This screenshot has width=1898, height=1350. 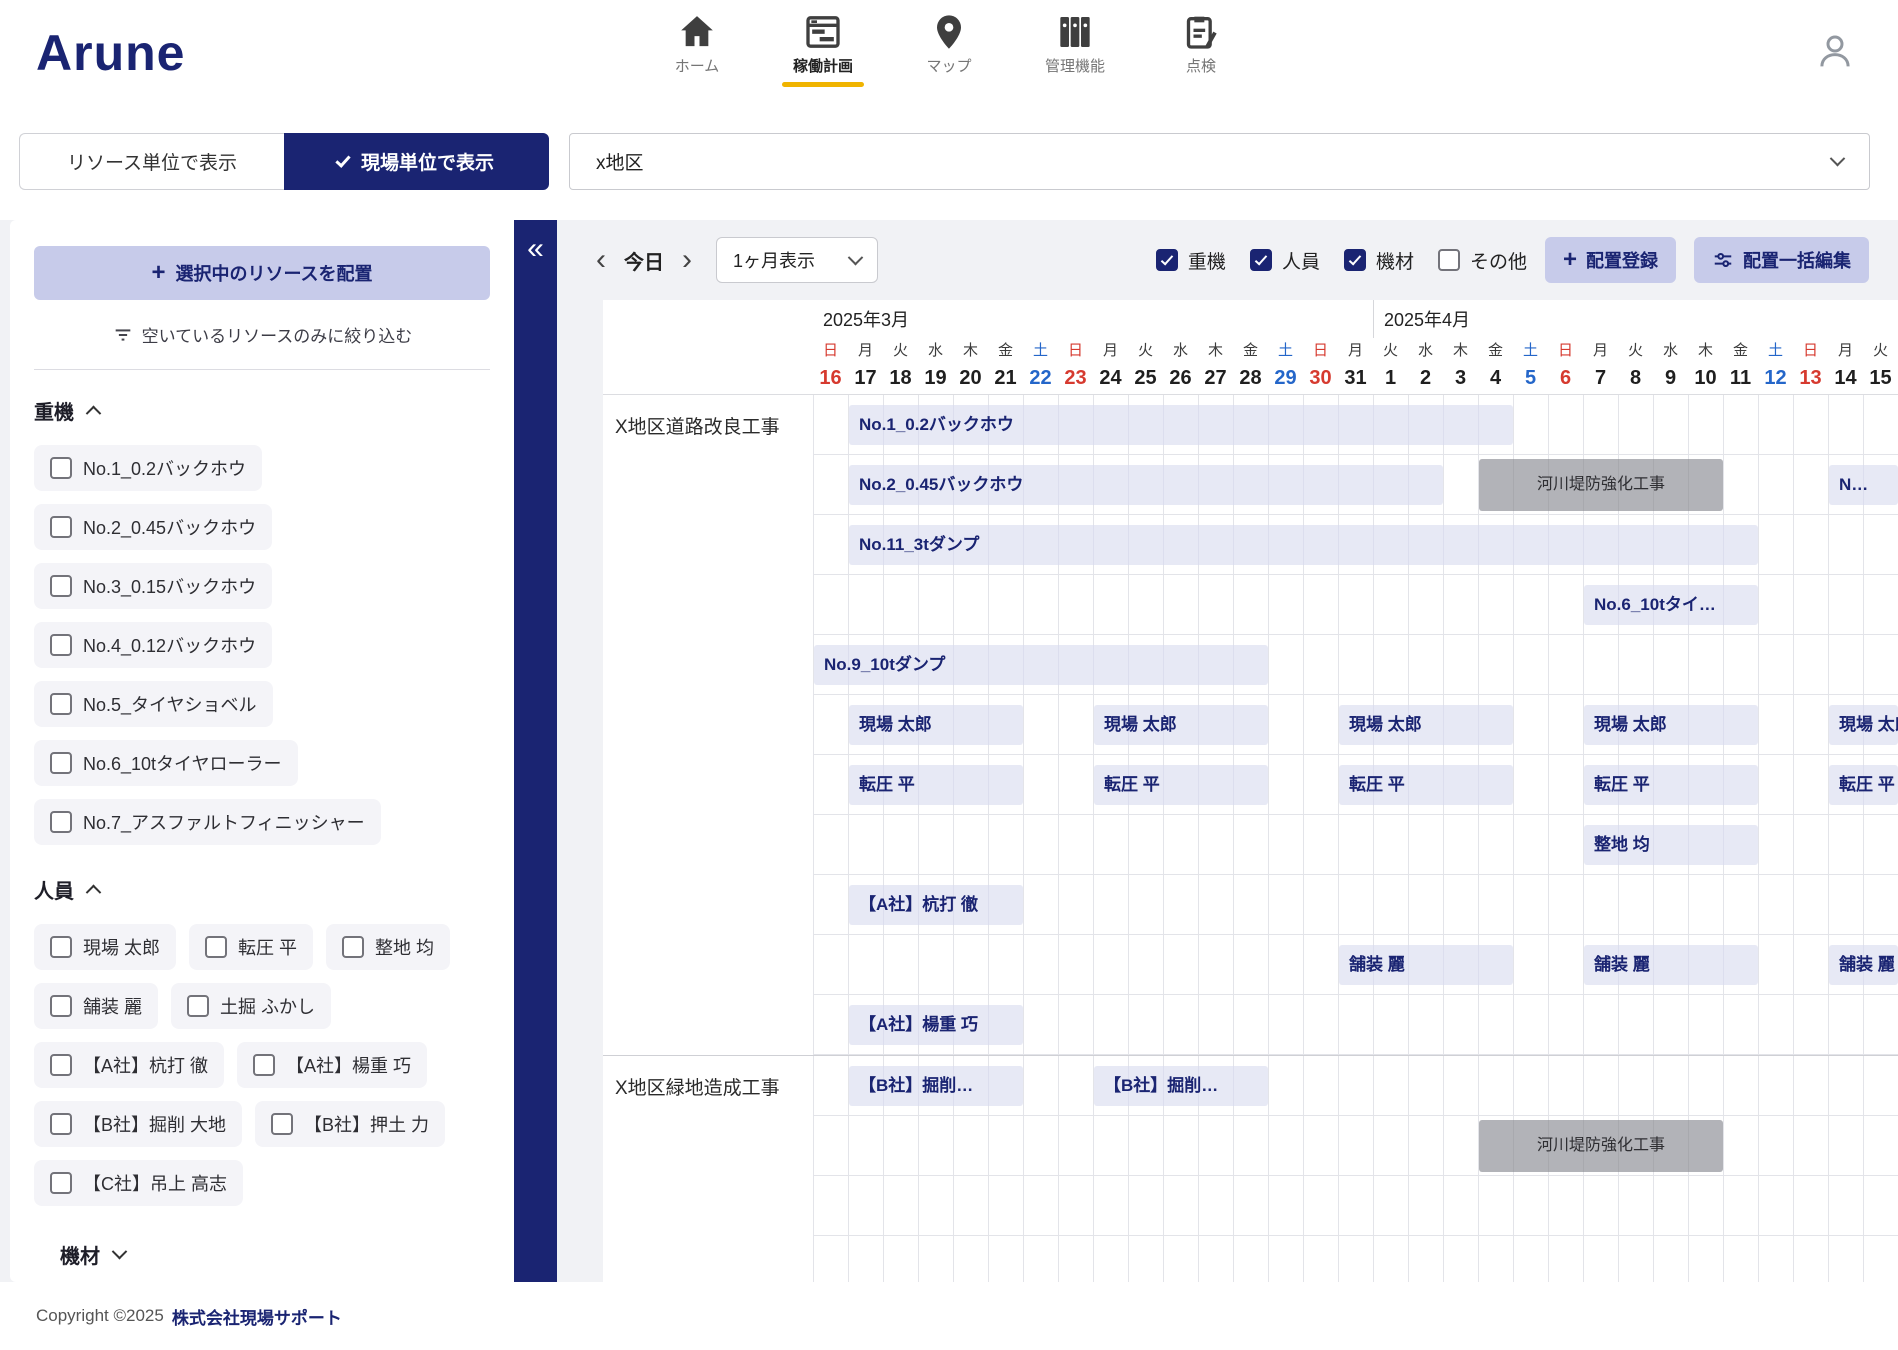 I want to click on period-select: 1ヶ月表示, so click(x=797, y=260).